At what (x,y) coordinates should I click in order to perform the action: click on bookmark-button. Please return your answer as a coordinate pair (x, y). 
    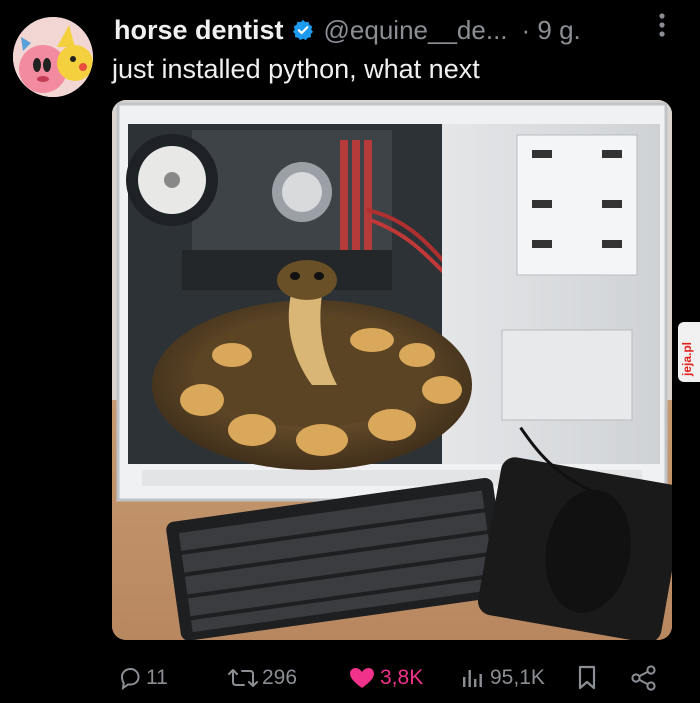
    Looking at the image, I should click on (589, 678).